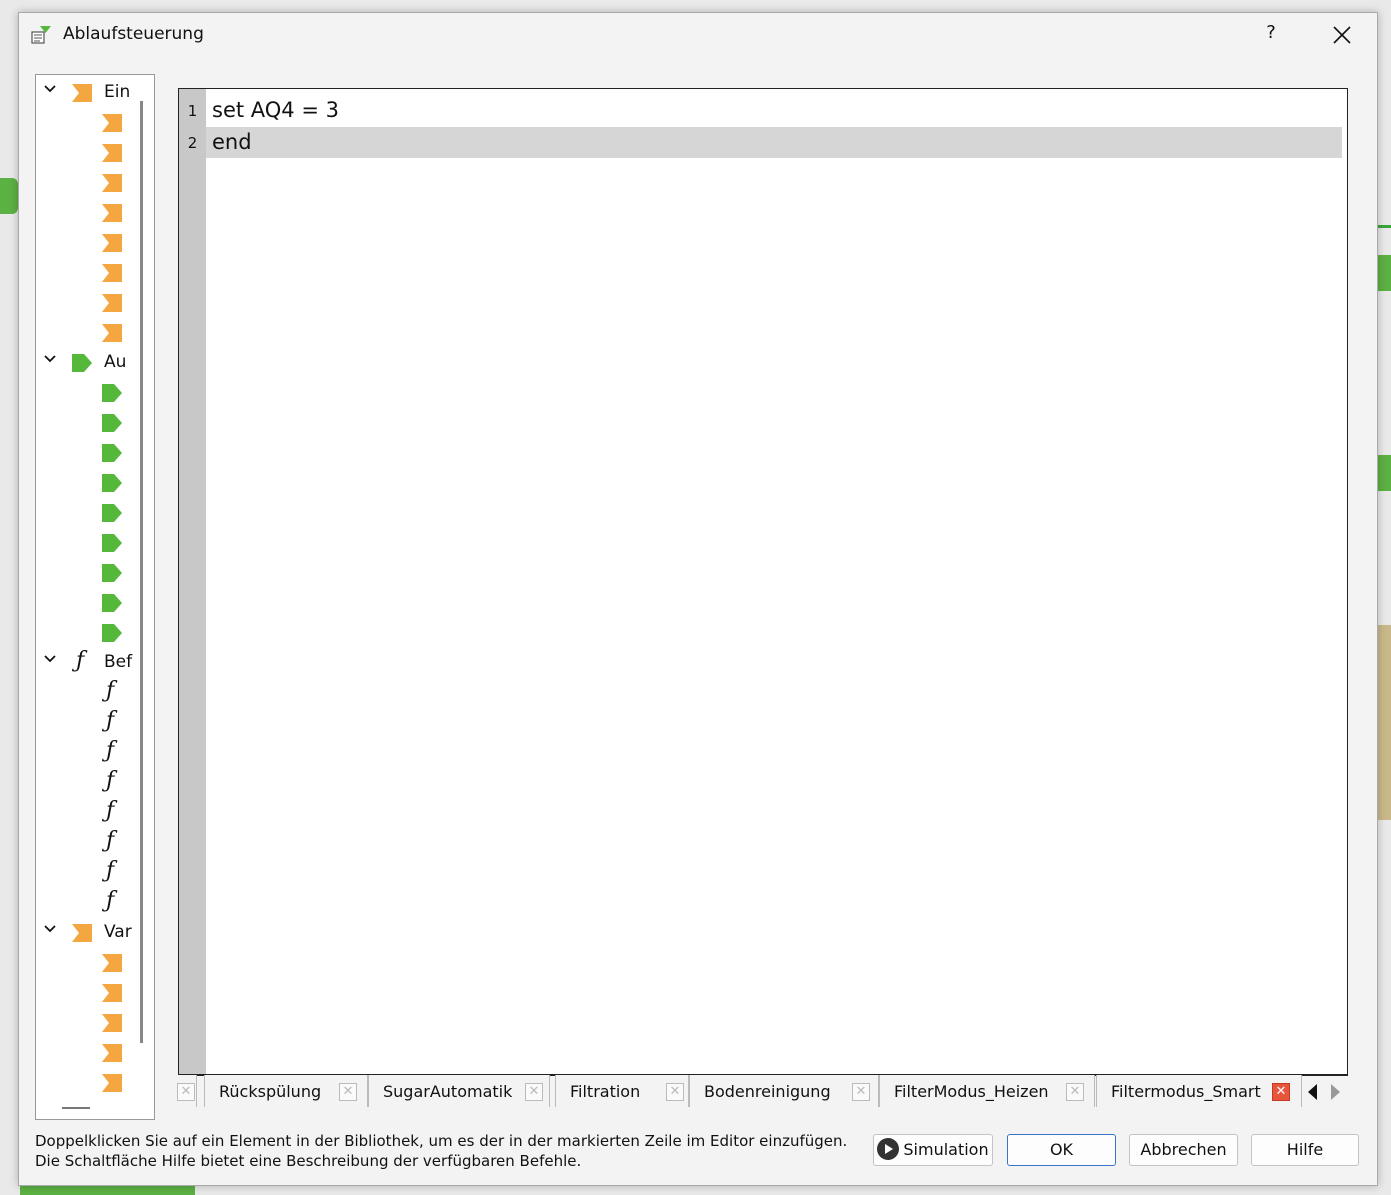 The image size is (1391, 1195). What do you see at coordinates (698, 35) in the screenshot?
I see `title-bar: Ablaufsteuerung ?` at bounding box center [698, 35].